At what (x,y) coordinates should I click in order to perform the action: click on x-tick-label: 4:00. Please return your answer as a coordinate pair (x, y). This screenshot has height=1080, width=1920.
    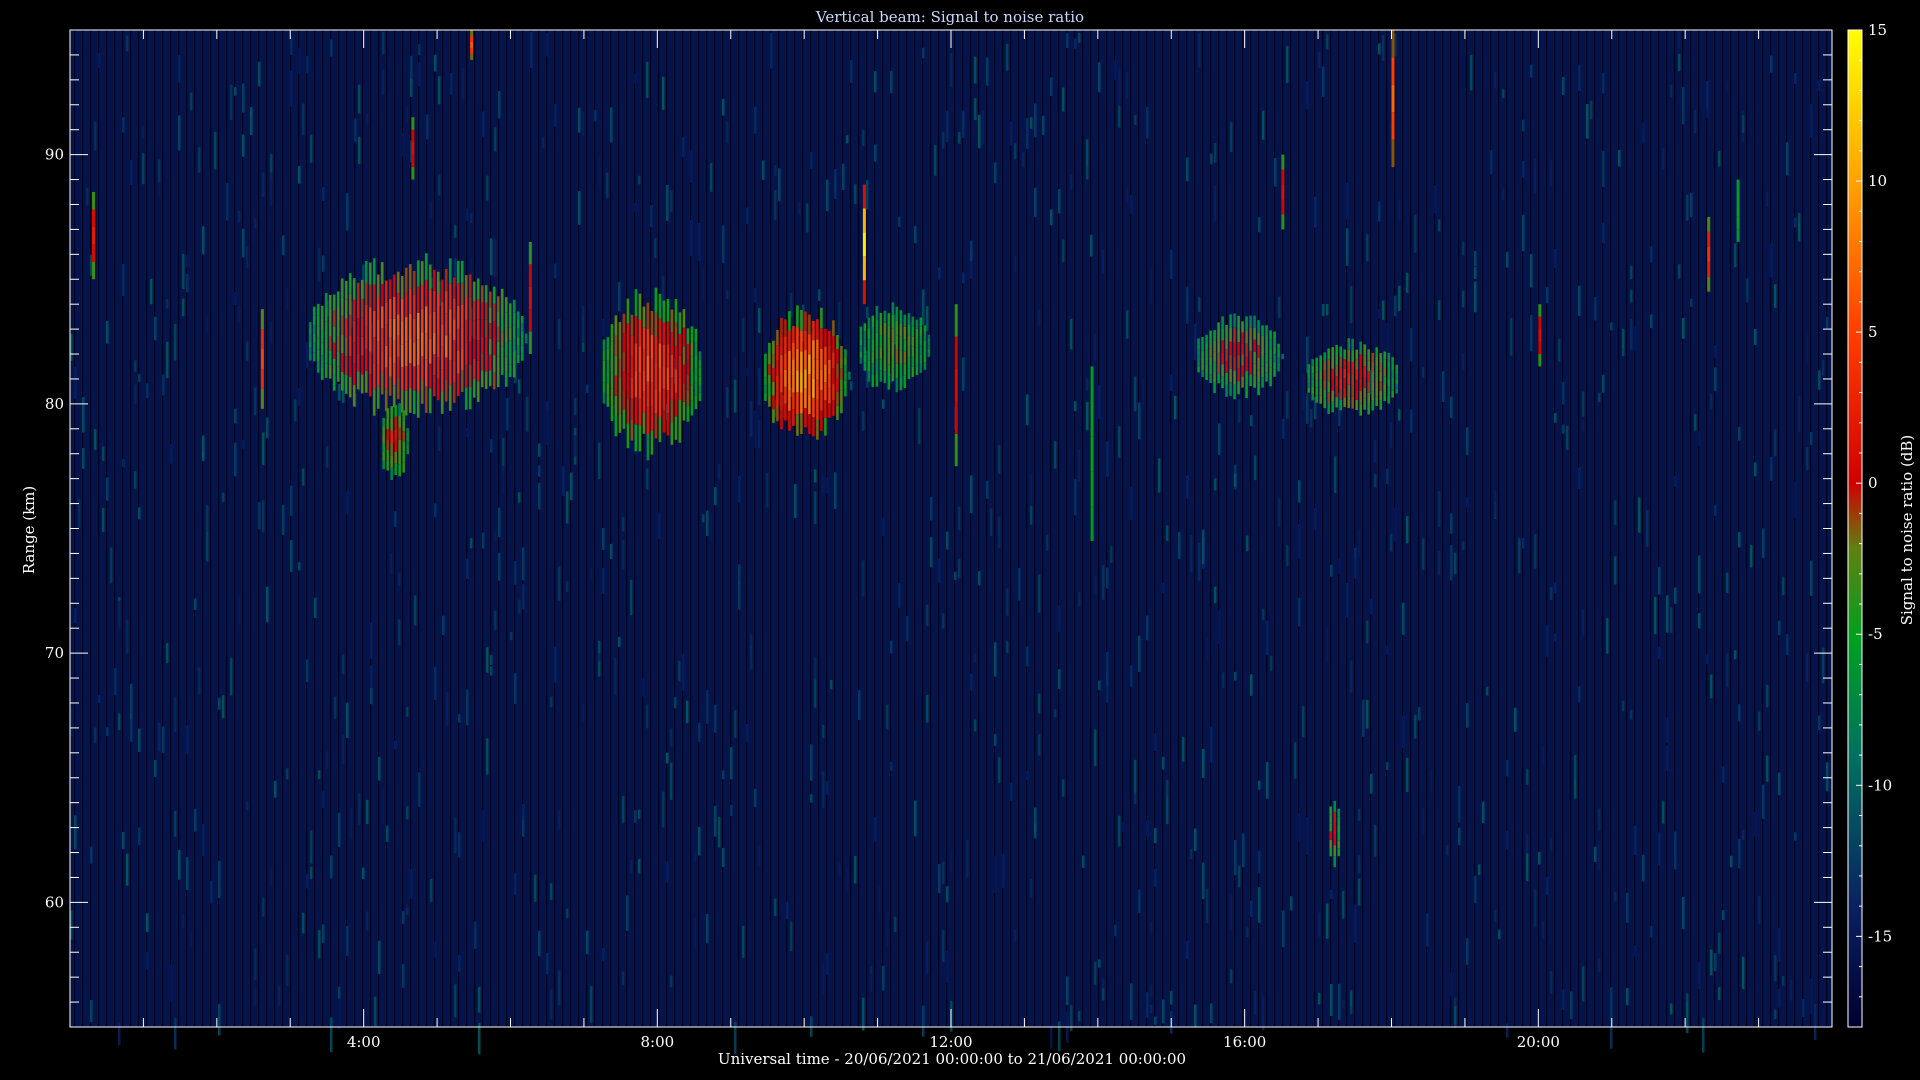
    Looking at the image, I should click on (364, 1042).